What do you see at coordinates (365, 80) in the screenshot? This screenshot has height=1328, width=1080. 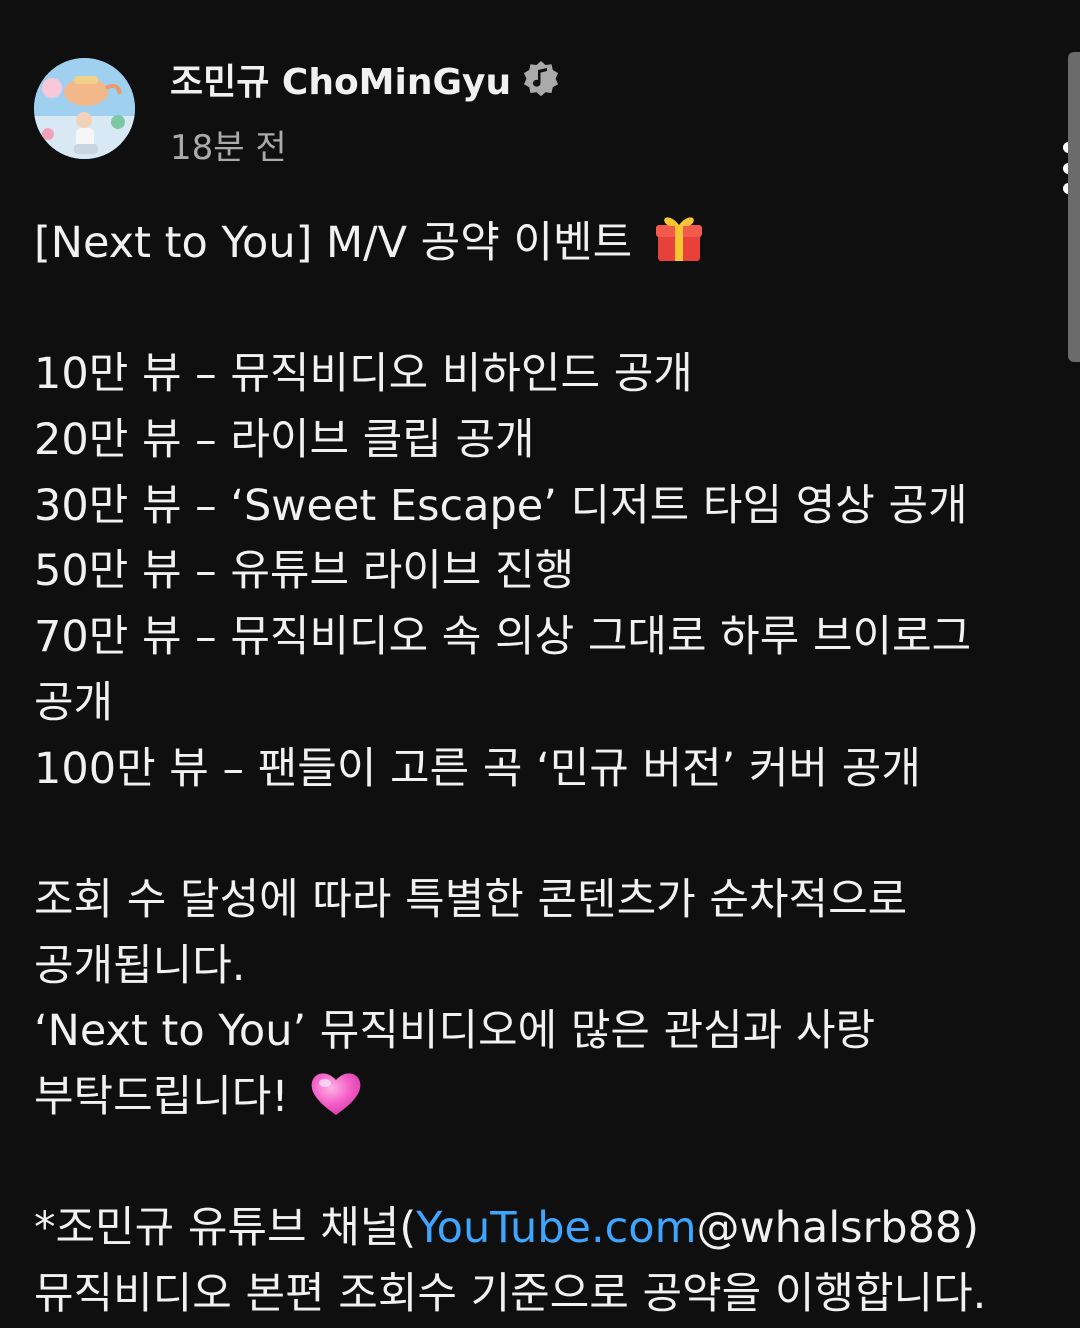 I see `channel-name-row: 조민규 ChoMinGyu` at bounding box center [365, 80].